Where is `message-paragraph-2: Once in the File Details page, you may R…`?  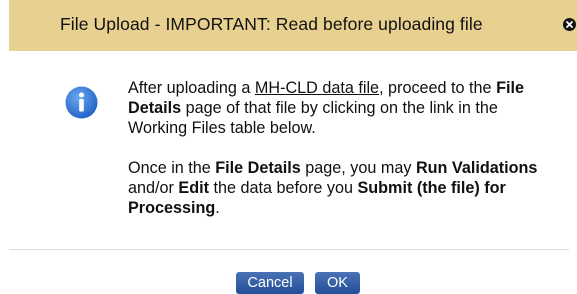 message-paragraph-2: Once in the File Details page, you may R… is located at coordinates (338, 188).